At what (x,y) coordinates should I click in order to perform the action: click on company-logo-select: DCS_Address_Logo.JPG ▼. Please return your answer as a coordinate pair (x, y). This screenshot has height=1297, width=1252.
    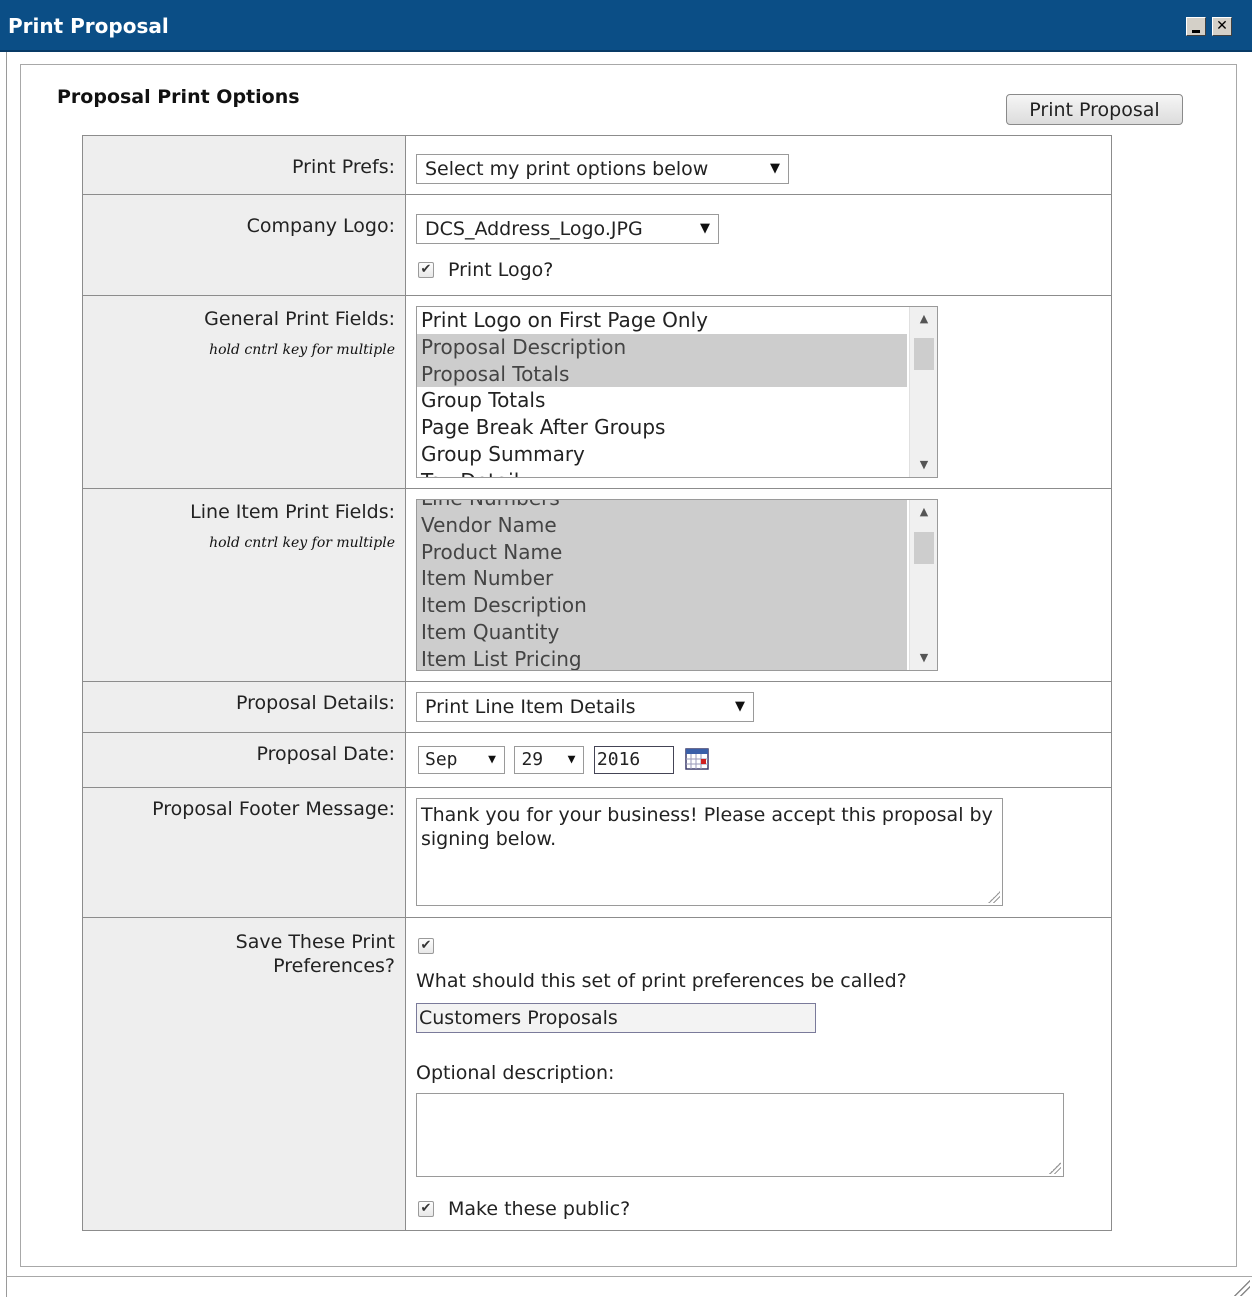
    Looking at the image, I should click on (567, 229).